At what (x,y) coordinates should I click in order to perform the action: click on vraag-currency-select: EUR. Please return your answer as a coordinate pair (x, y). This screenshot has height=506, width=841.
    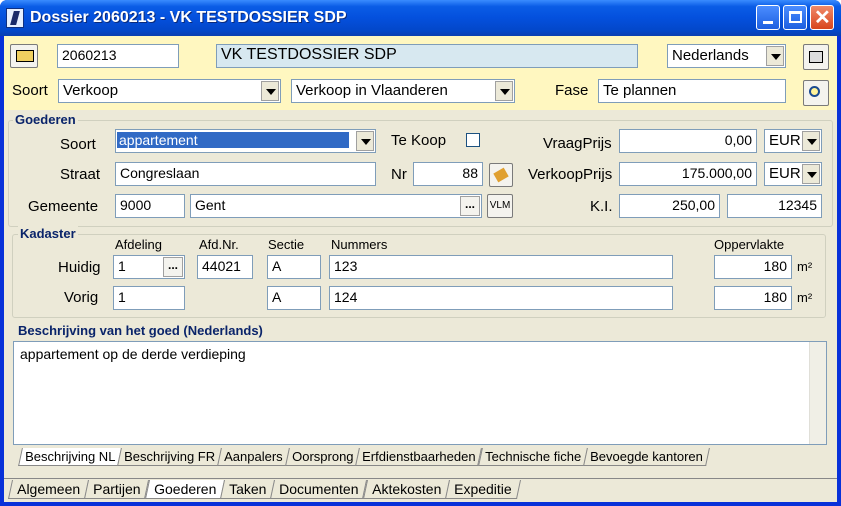
    Looking at the image, I should click on (793, 141).